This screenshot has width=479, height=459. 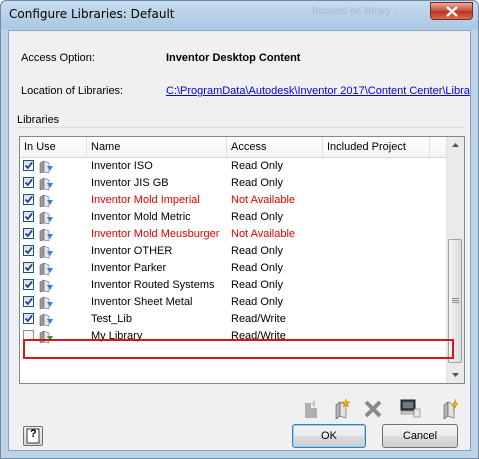 I want to click on help-button: ?, so click(x=33, y=436).